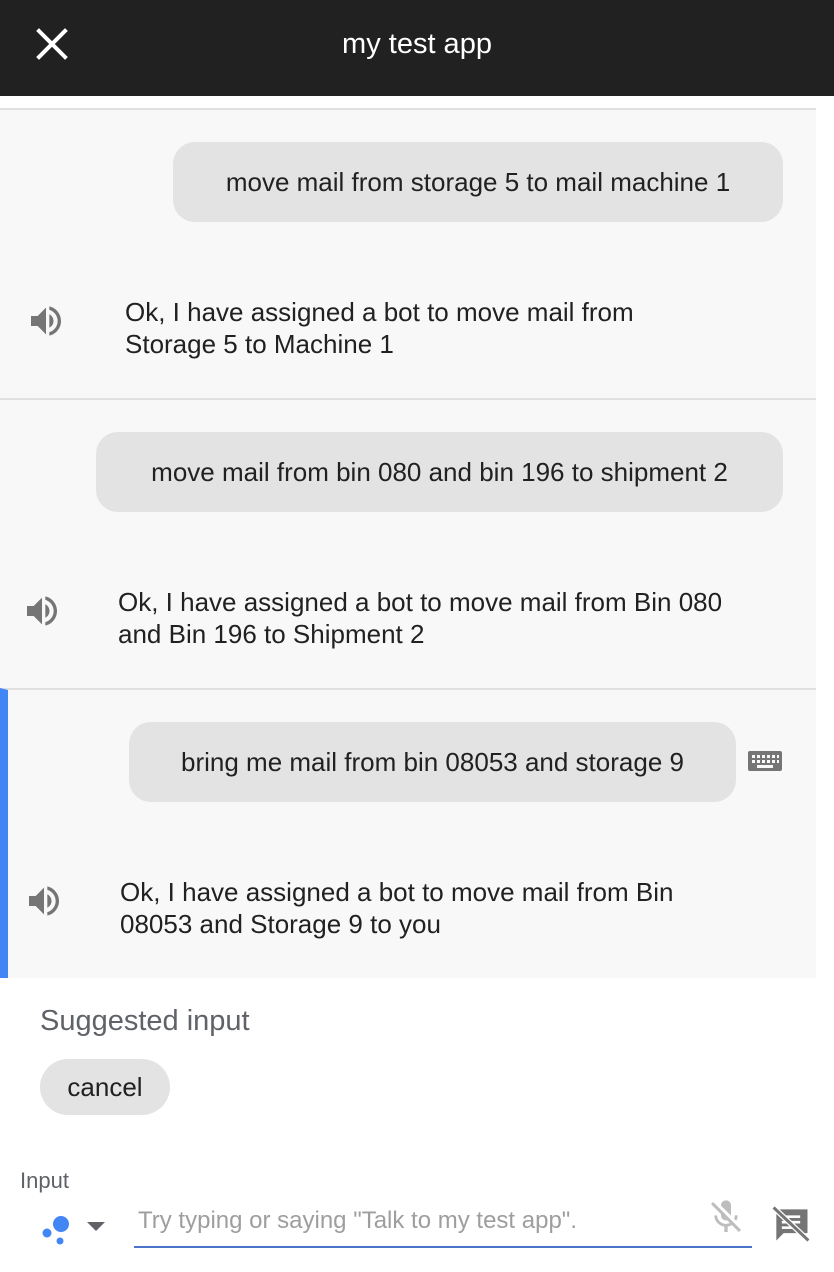 Image resolution: width=834 pixels, height=1272 pixels. What do you see at coordinates (417, 44) in the screenshot?
I see `app-title: my test app` at bounding box center [417, 44].